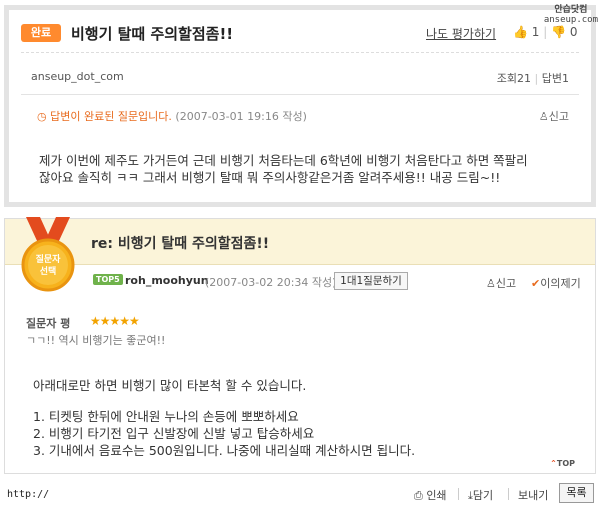 The width and height of the screenshot is (600, 509). I want to click on to-top-link: ⌃TOP, so click(562, 463).